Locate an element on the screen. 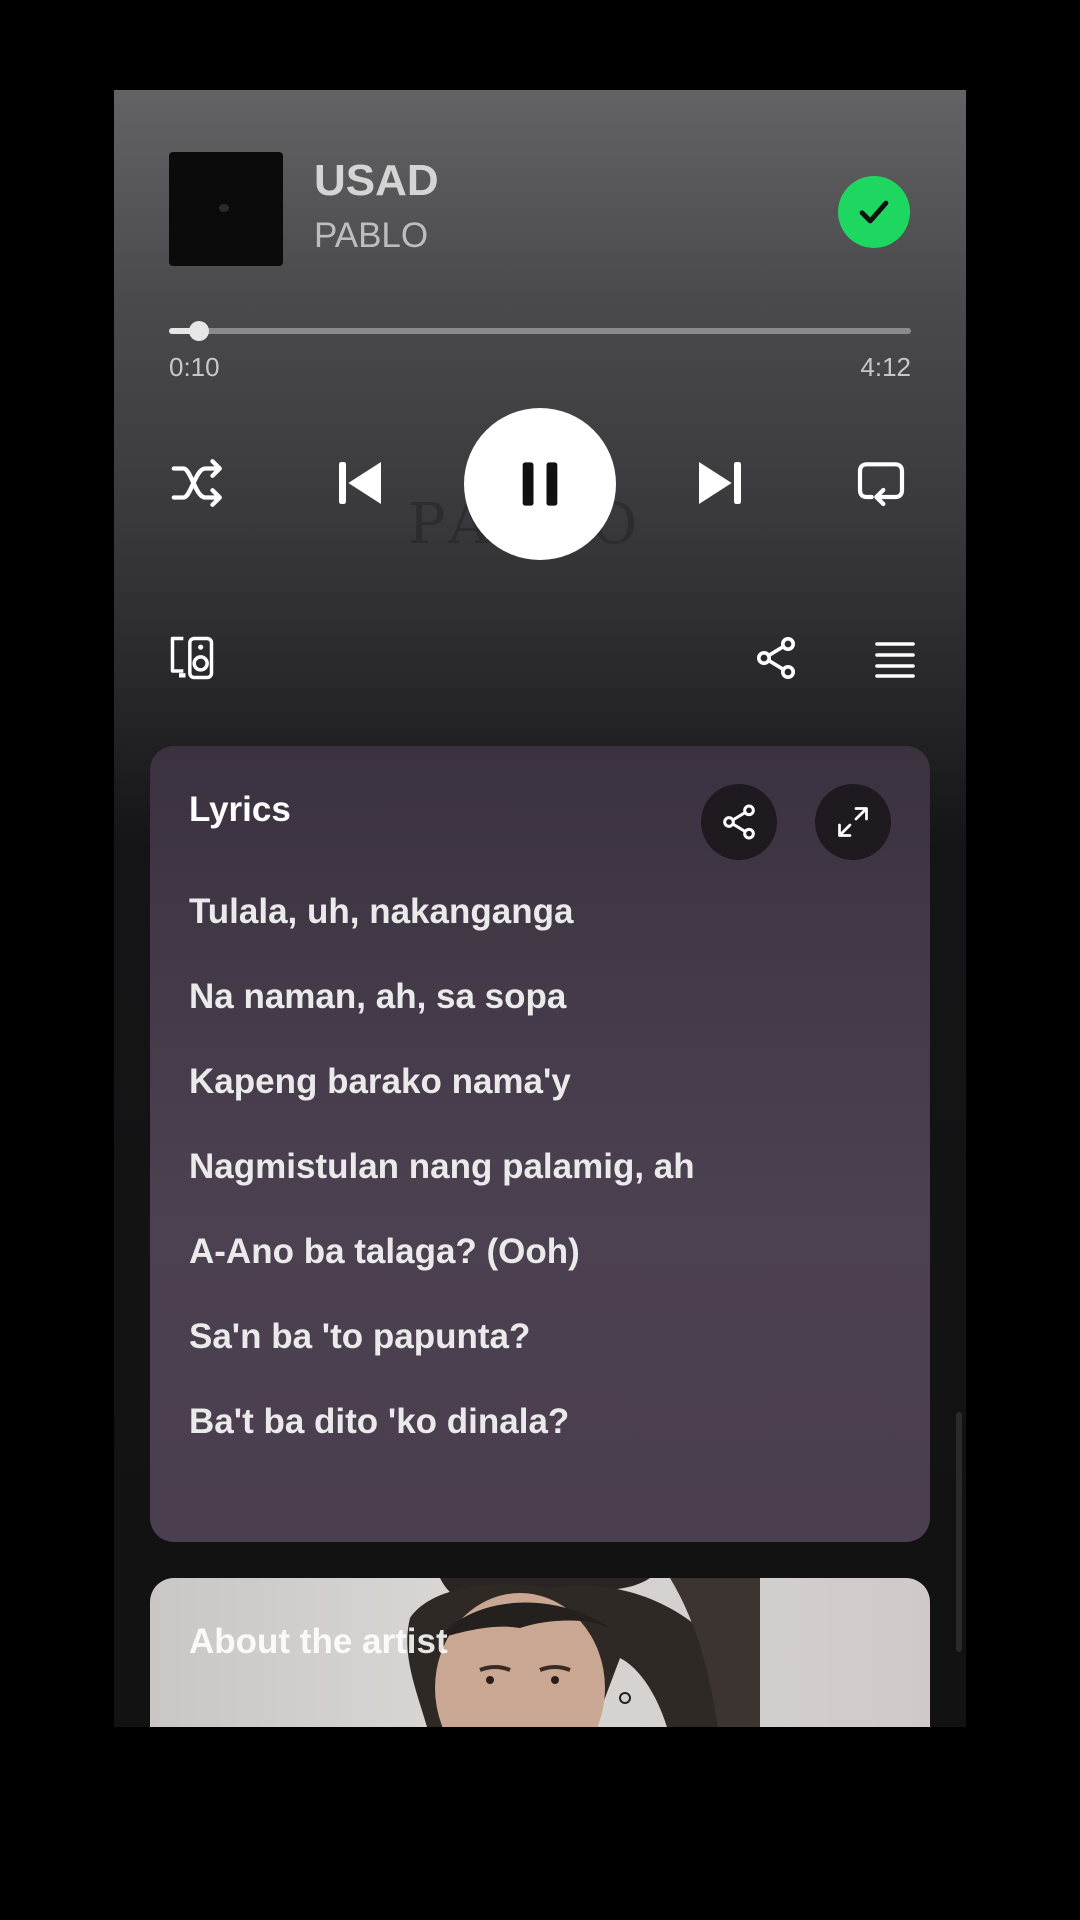 This screenshot has width=1080, height=1920. lyrics-heading: Lyrics is located at coordinates (240, 809).